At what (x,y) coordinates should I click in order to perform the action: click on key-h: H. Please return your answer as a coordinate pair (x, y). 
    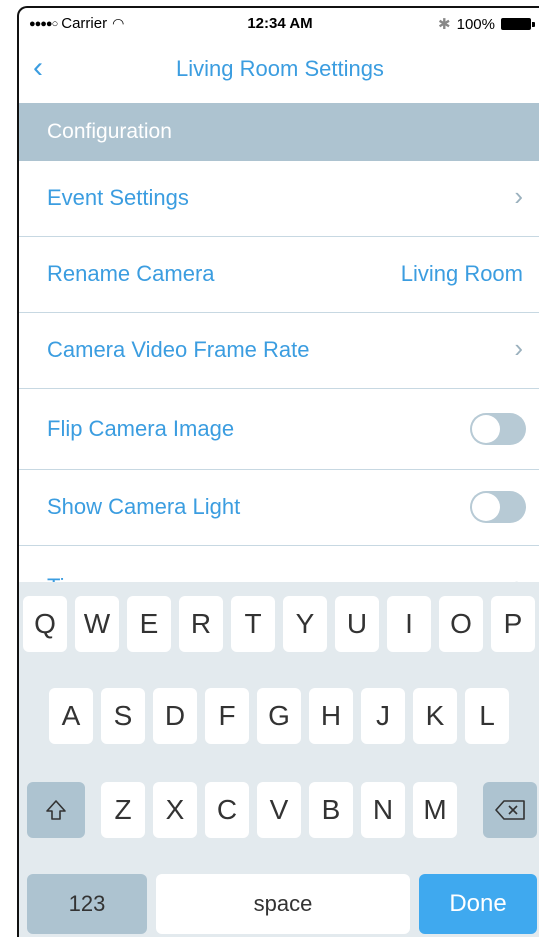
    Looking at the image, I should click on (331, 716).